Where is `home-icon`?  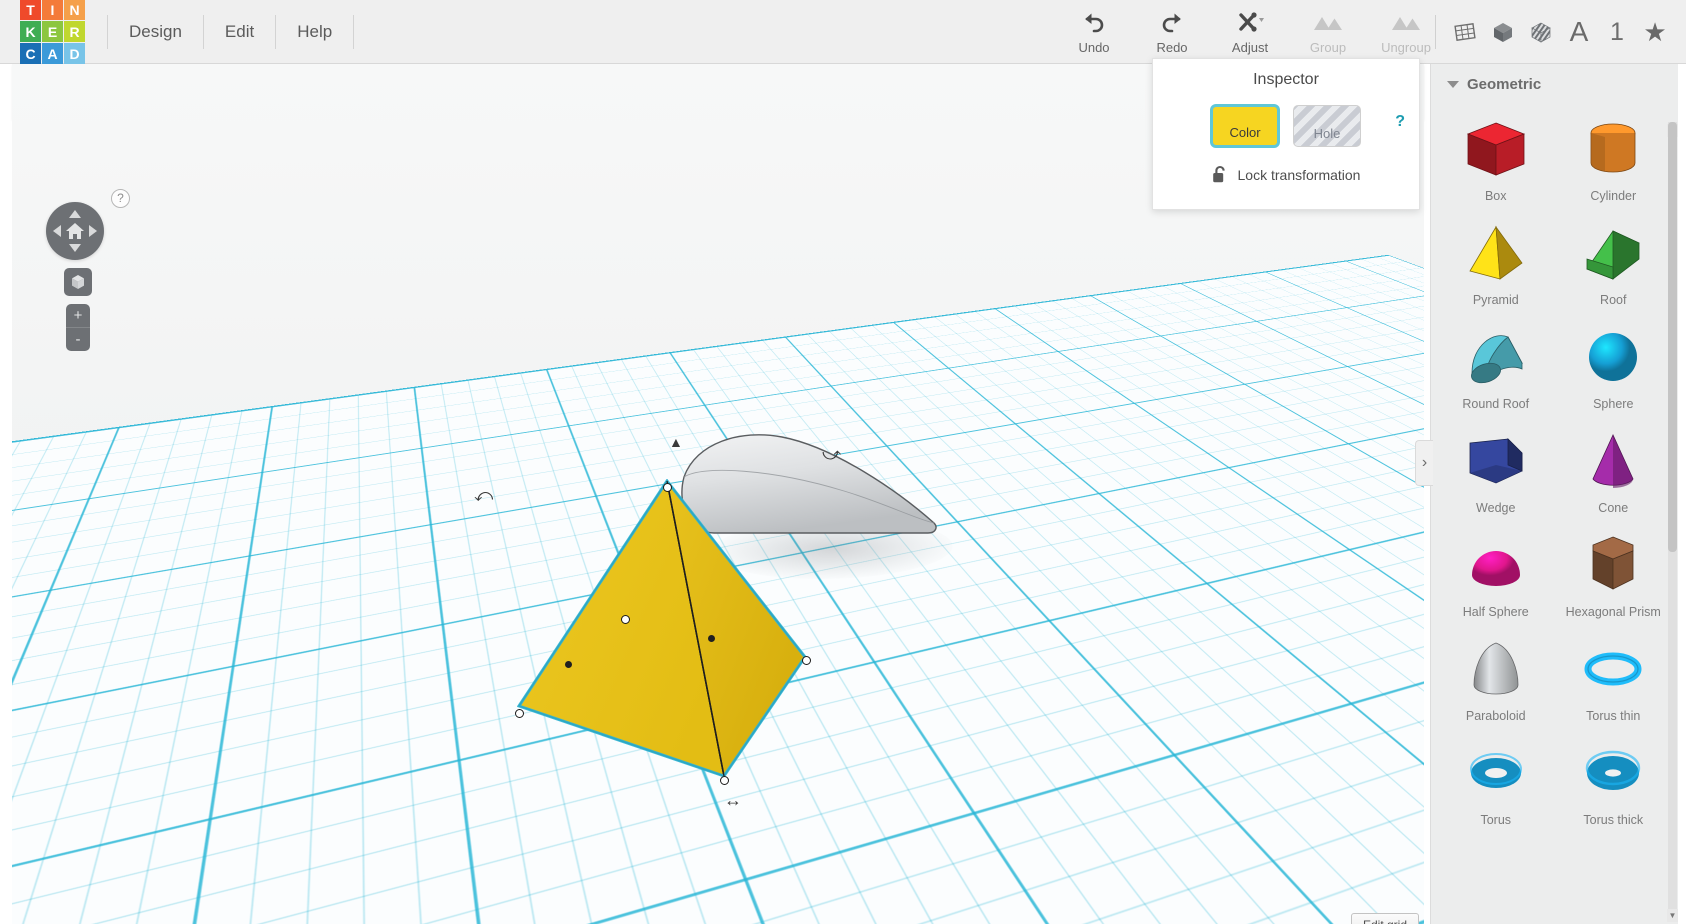
home-icon is located at coordinates (75, 231).